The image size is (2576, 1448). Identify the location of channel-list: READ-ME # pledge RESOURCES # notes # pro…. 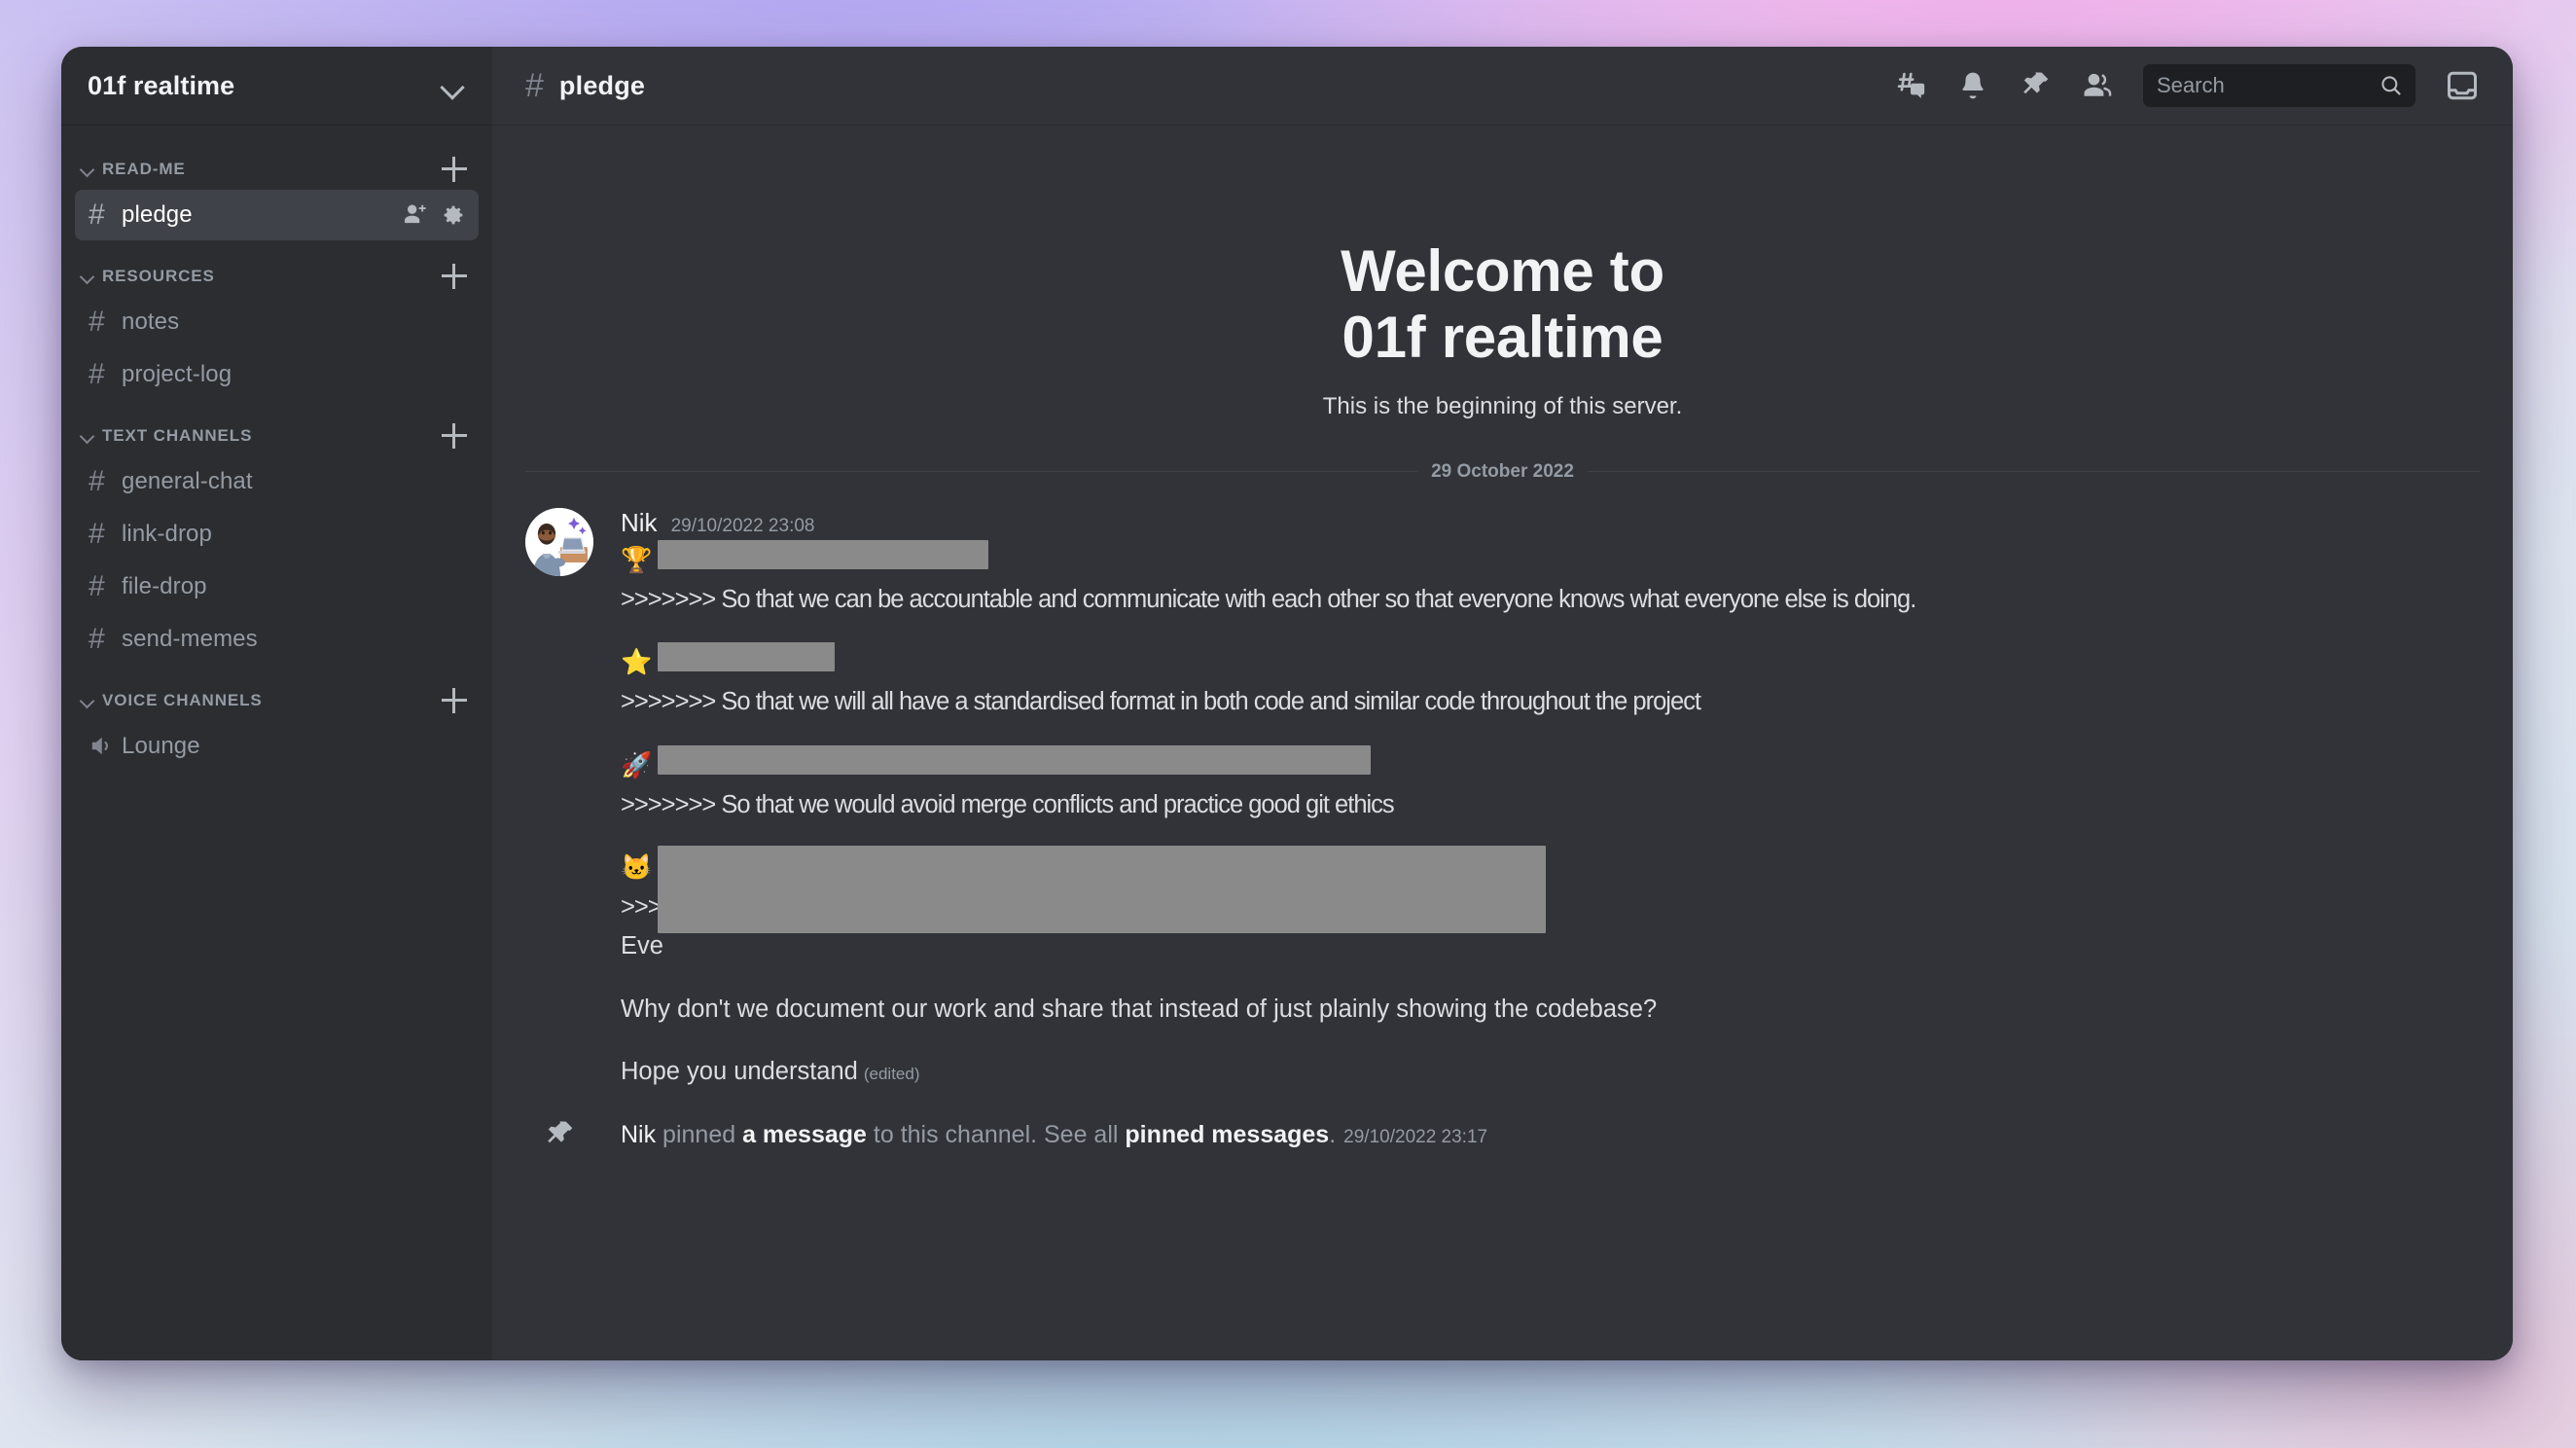
(276, 743).